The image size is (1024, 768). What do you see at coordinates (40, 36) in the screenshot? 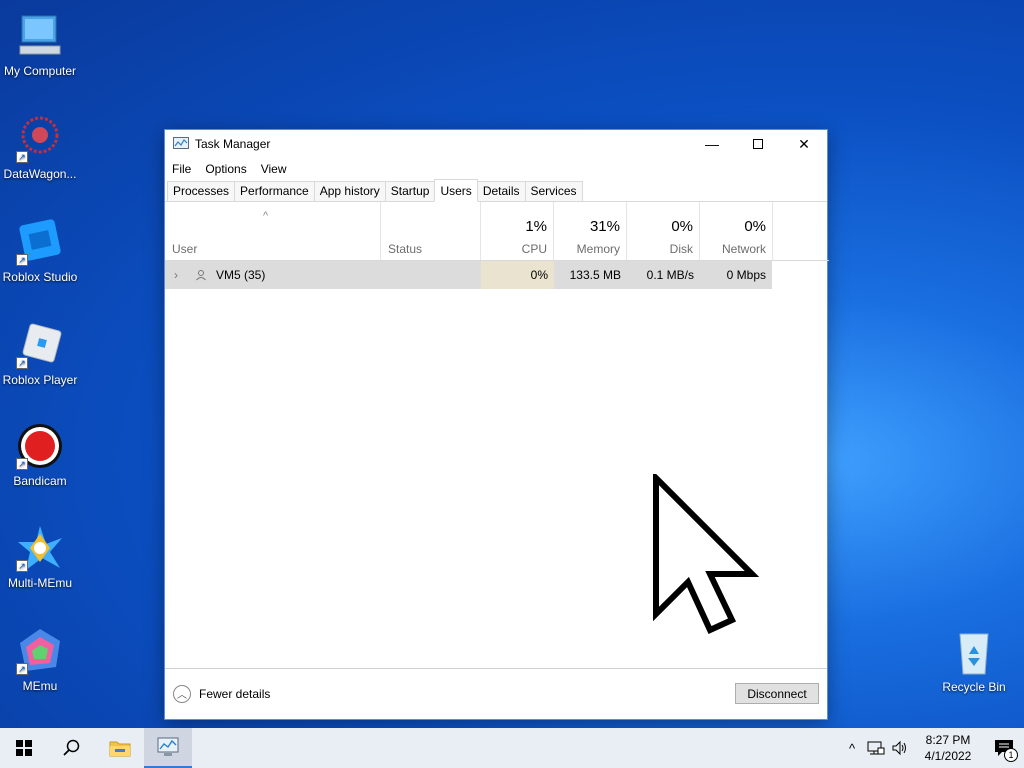
I see `computer-icon` at bounding box center [40, 36].